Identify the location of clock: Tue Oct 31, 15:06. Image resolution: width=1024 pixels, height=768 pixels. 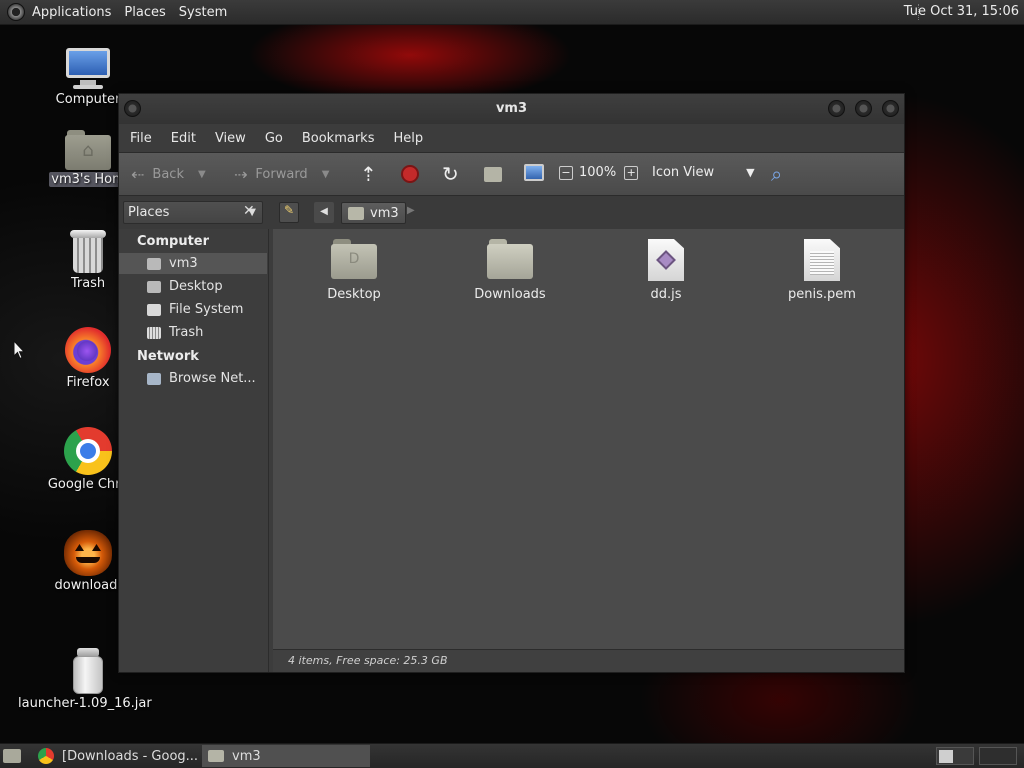
(961, 11).